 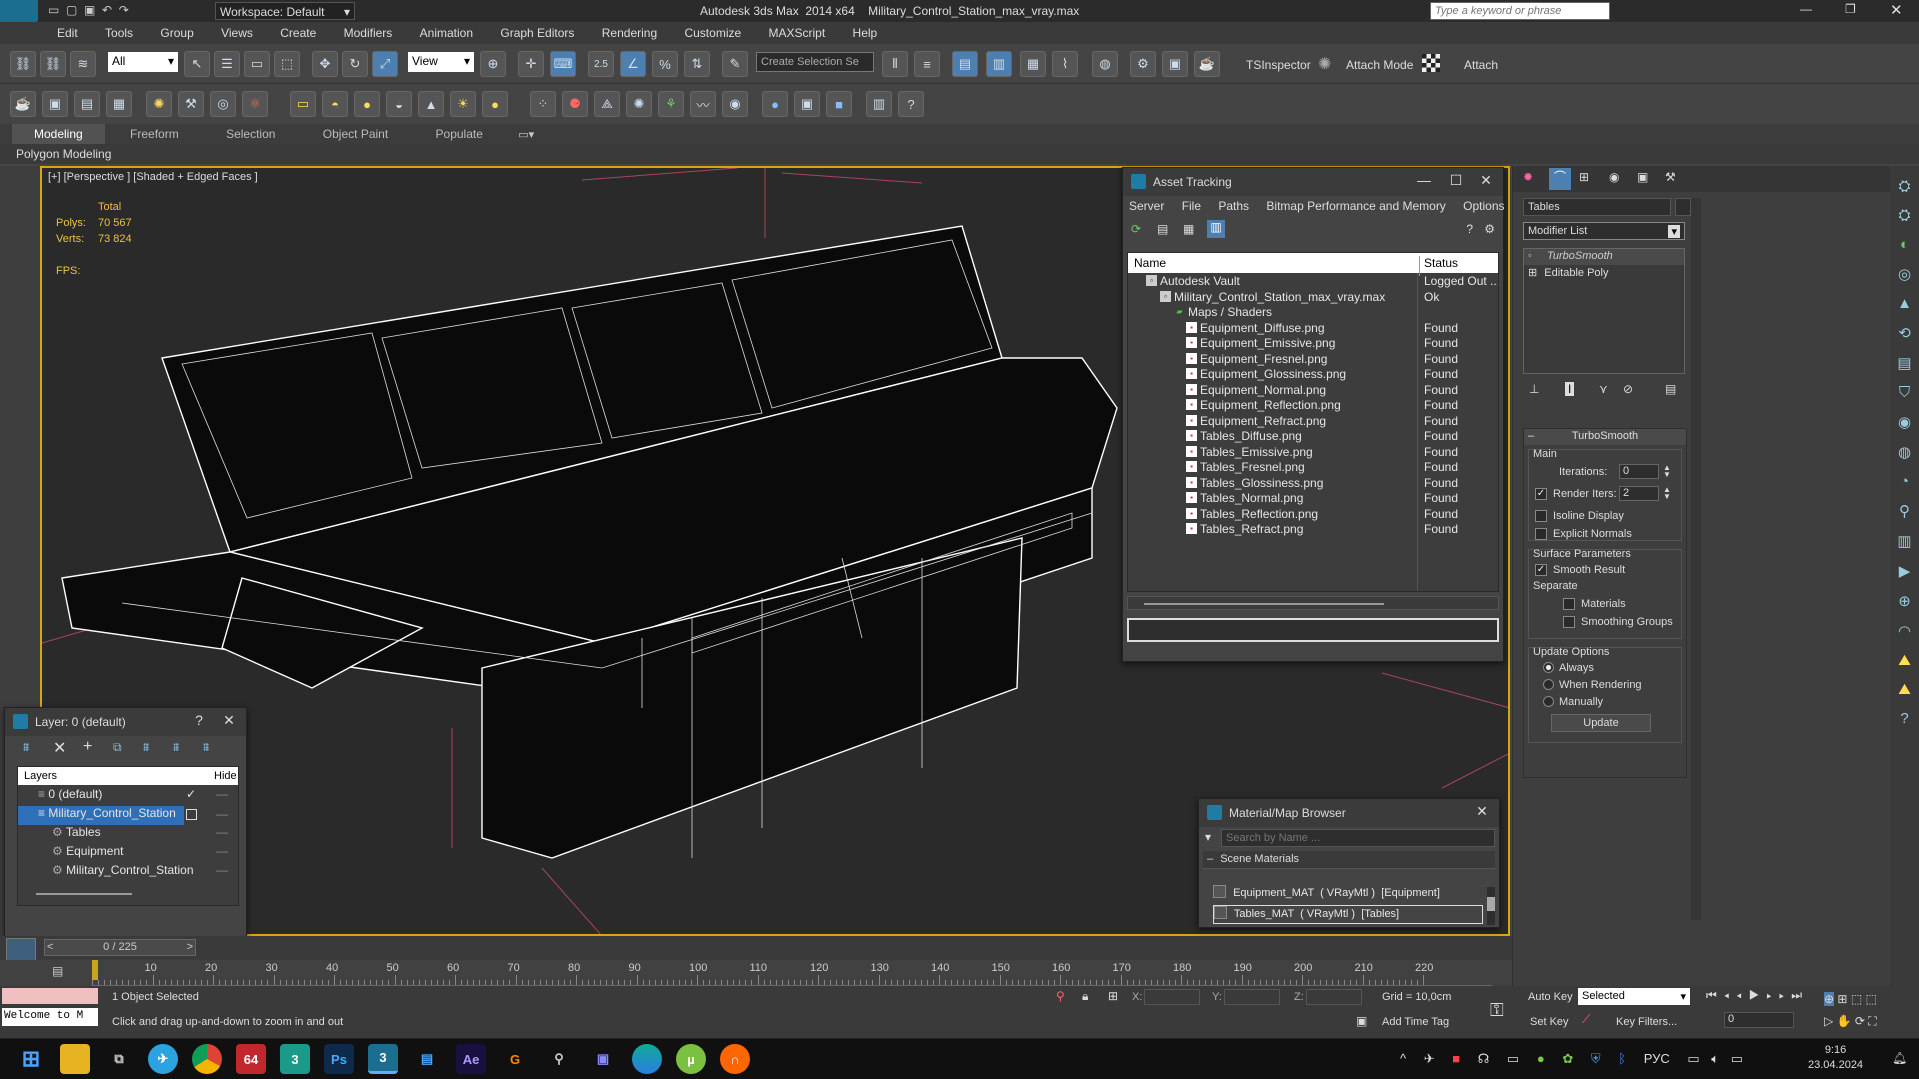 What do you see at coordinates (89, 10) in the screenshot?
I see `save-icon: ▣` at bounding box center [89, 10].